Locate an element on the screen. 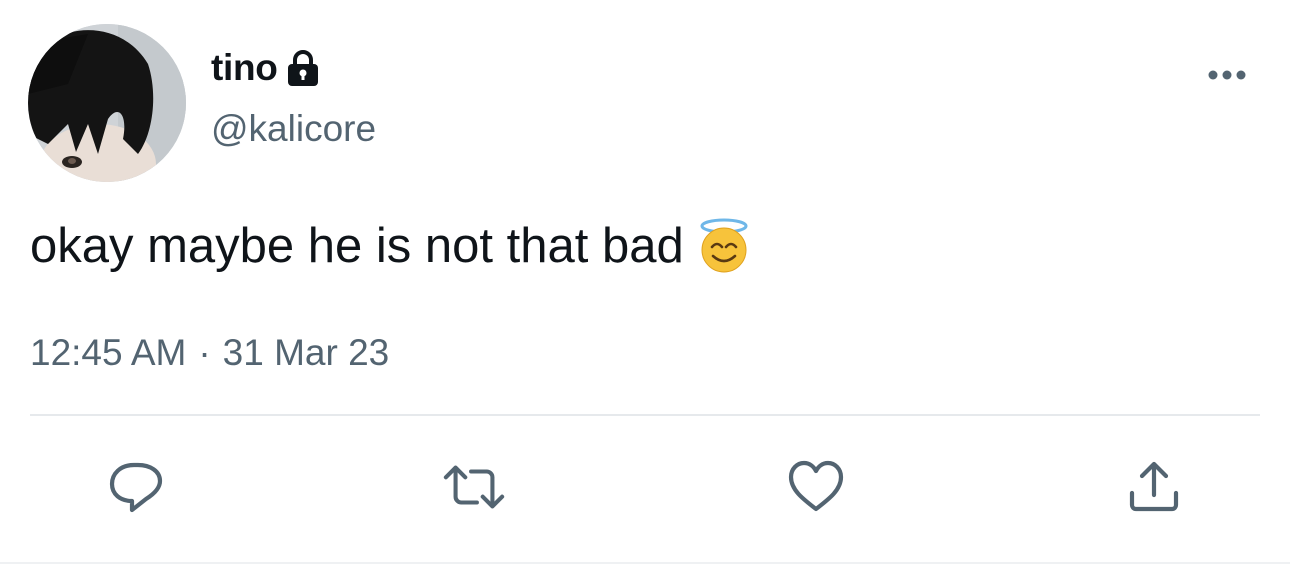 The image size is (1290, 579). reply-button is located at coordinates (136, 487).